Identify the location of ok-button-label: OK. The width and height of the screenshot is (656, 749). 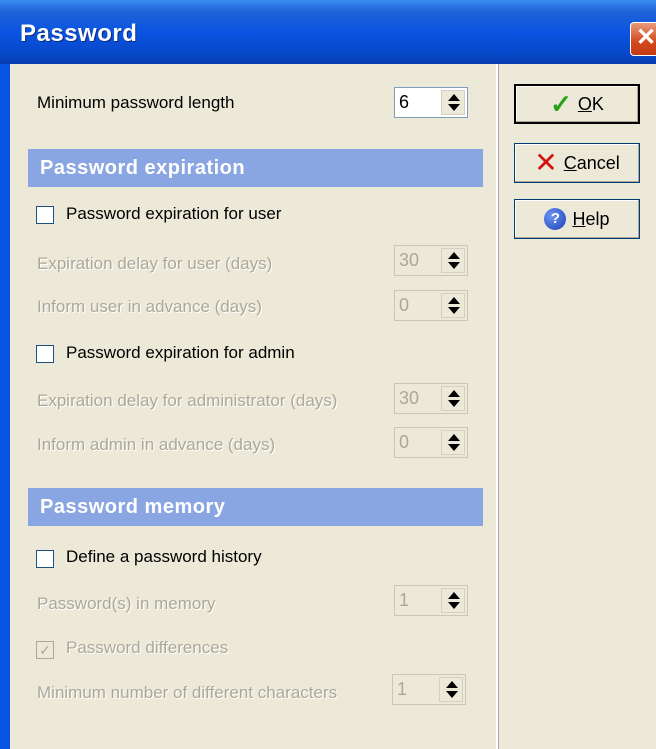
(590, 103).